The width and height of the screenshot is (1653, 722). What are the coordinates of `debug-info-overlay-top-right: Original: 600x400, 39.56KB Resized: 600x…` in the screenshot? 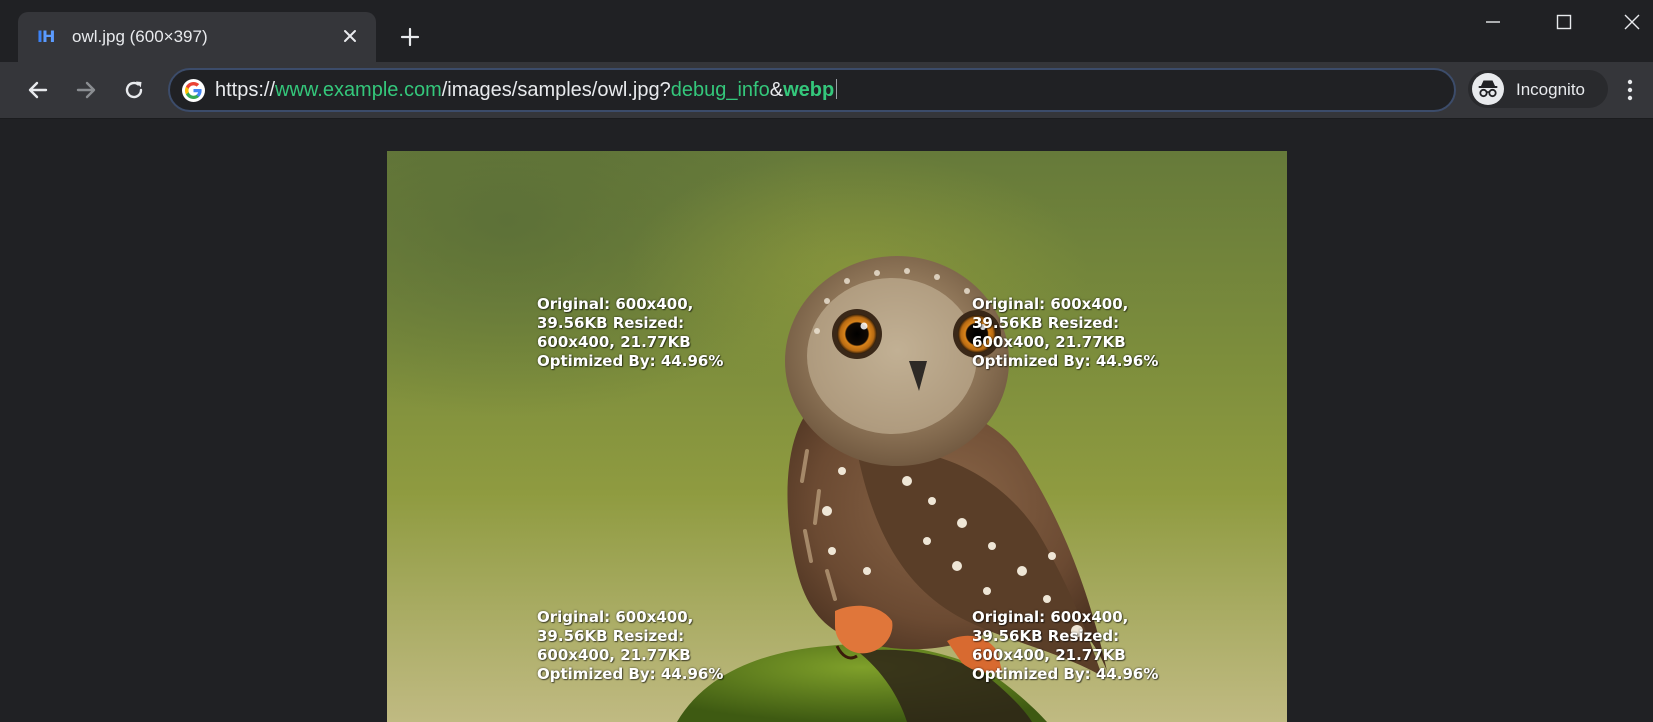 It's located at (1065, 332).